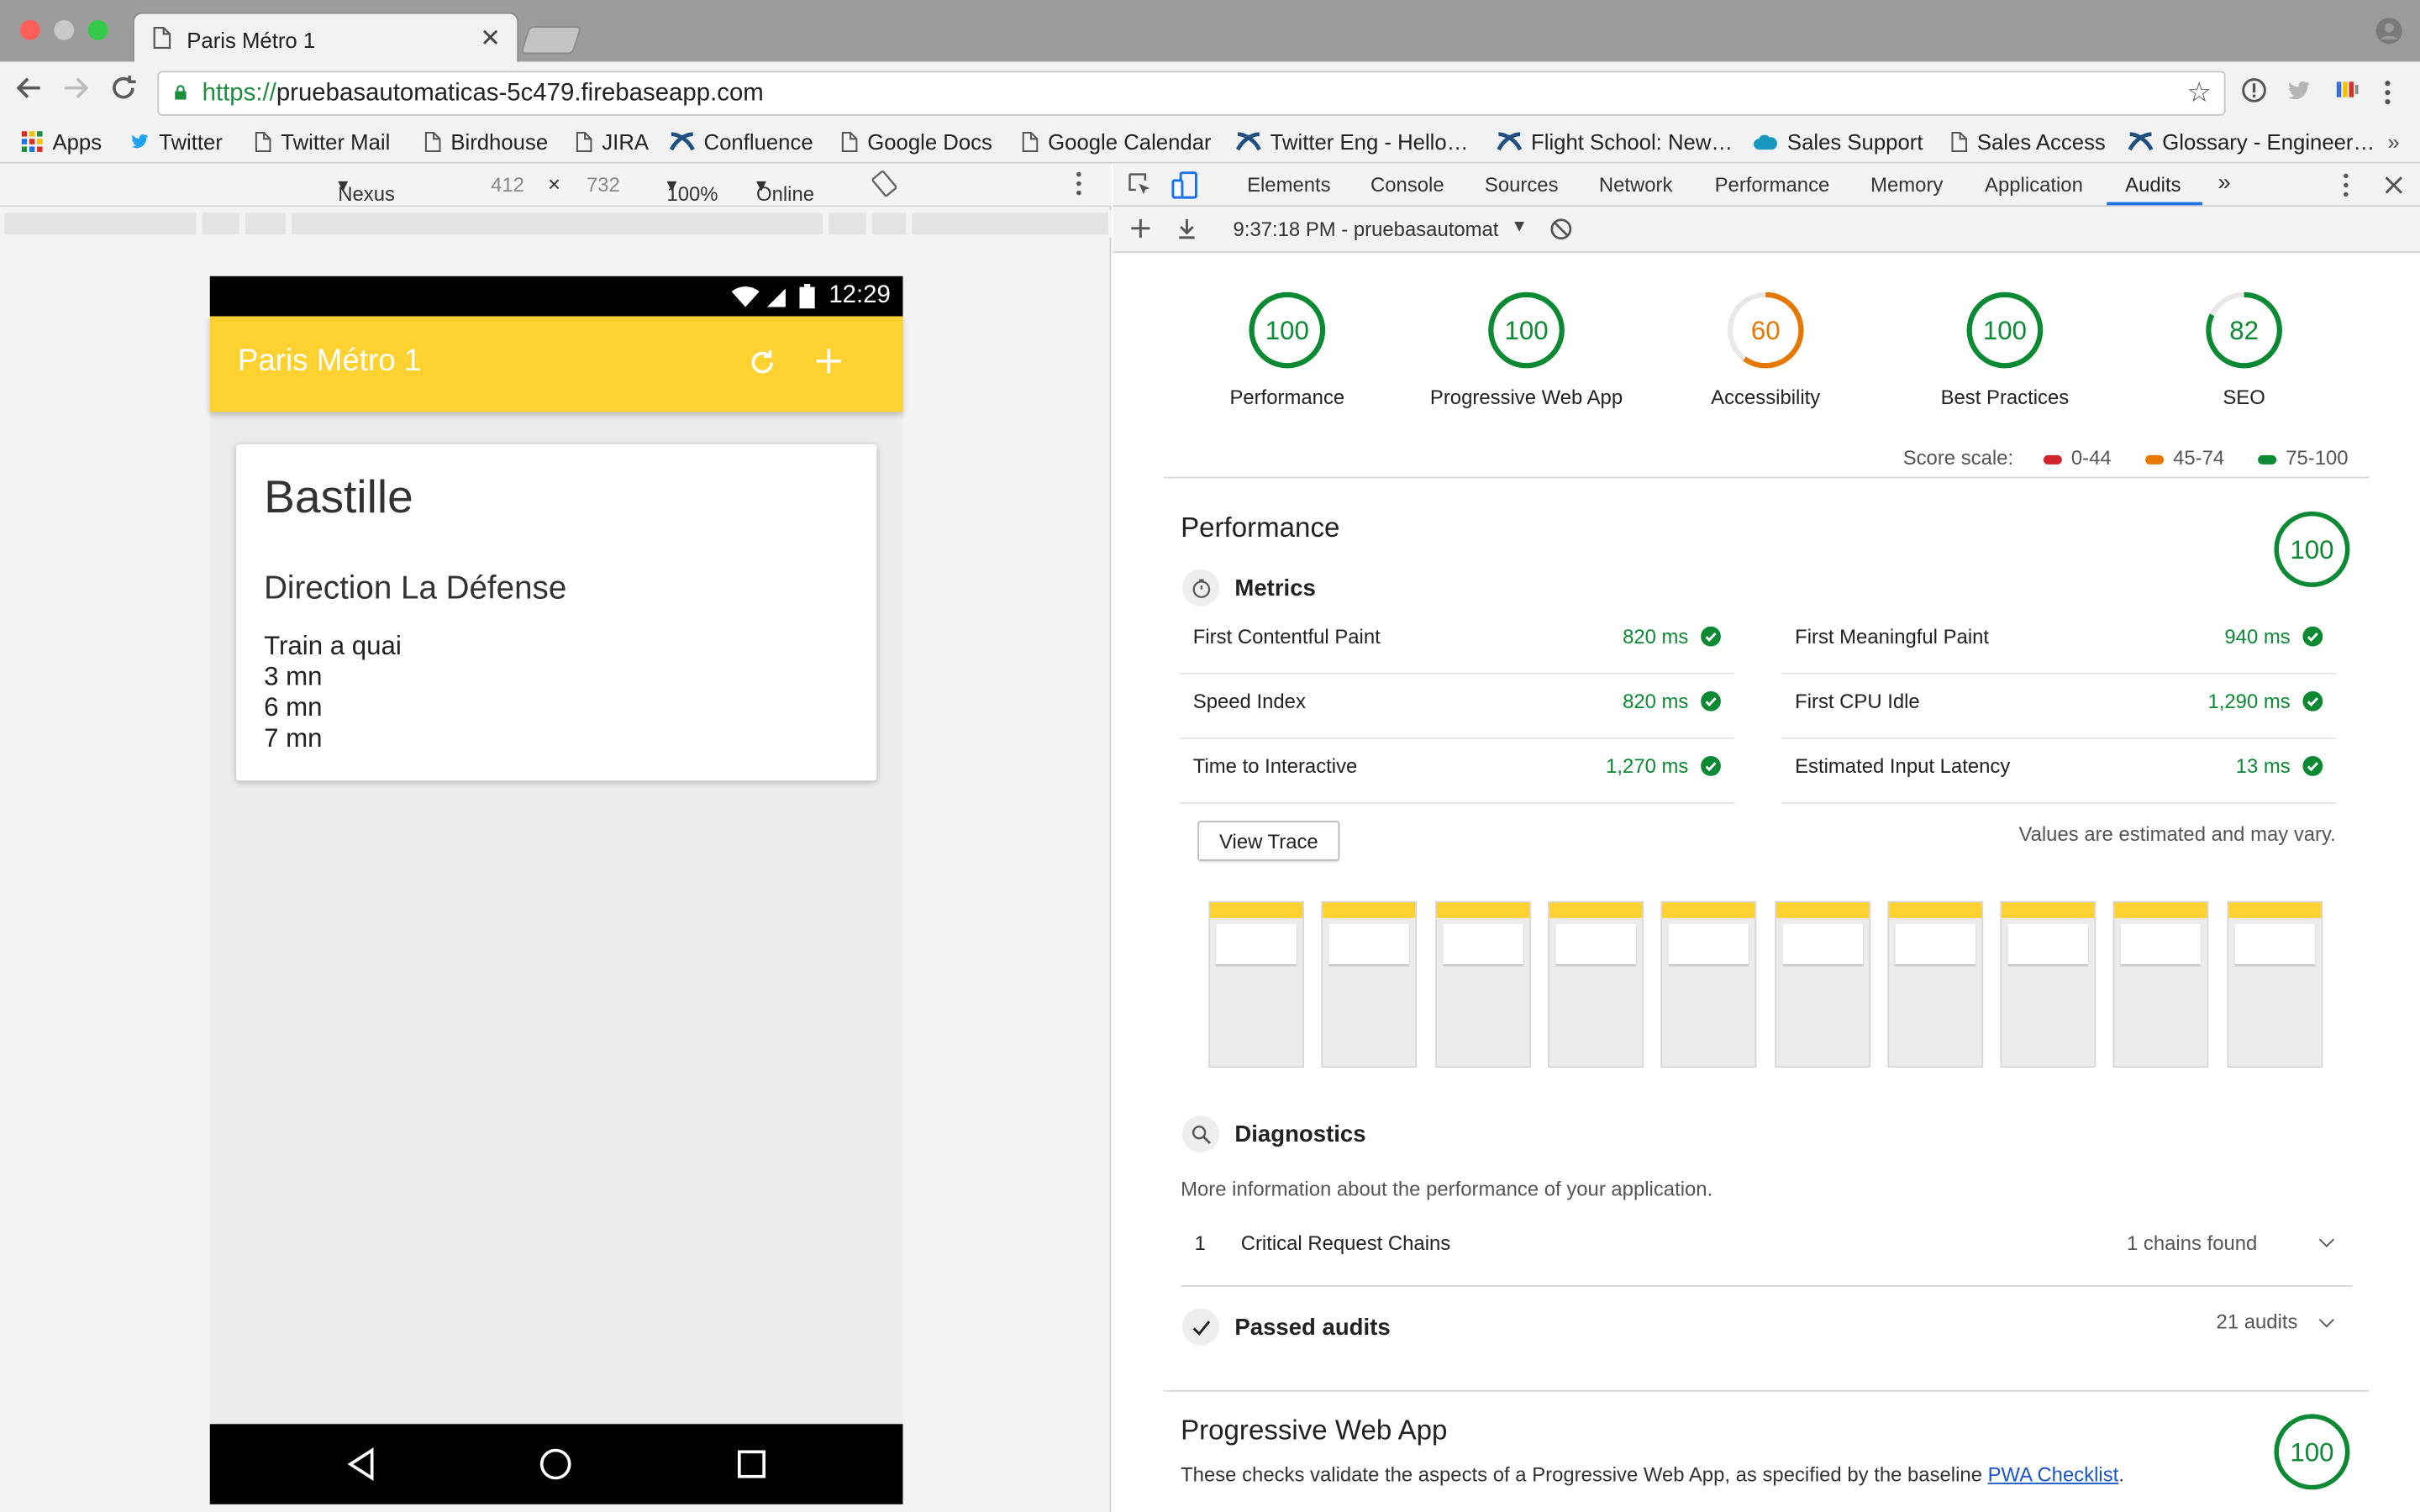 The image size is (2420, 1512). I want to click on inspect-element-icon, so click(1140, 189).